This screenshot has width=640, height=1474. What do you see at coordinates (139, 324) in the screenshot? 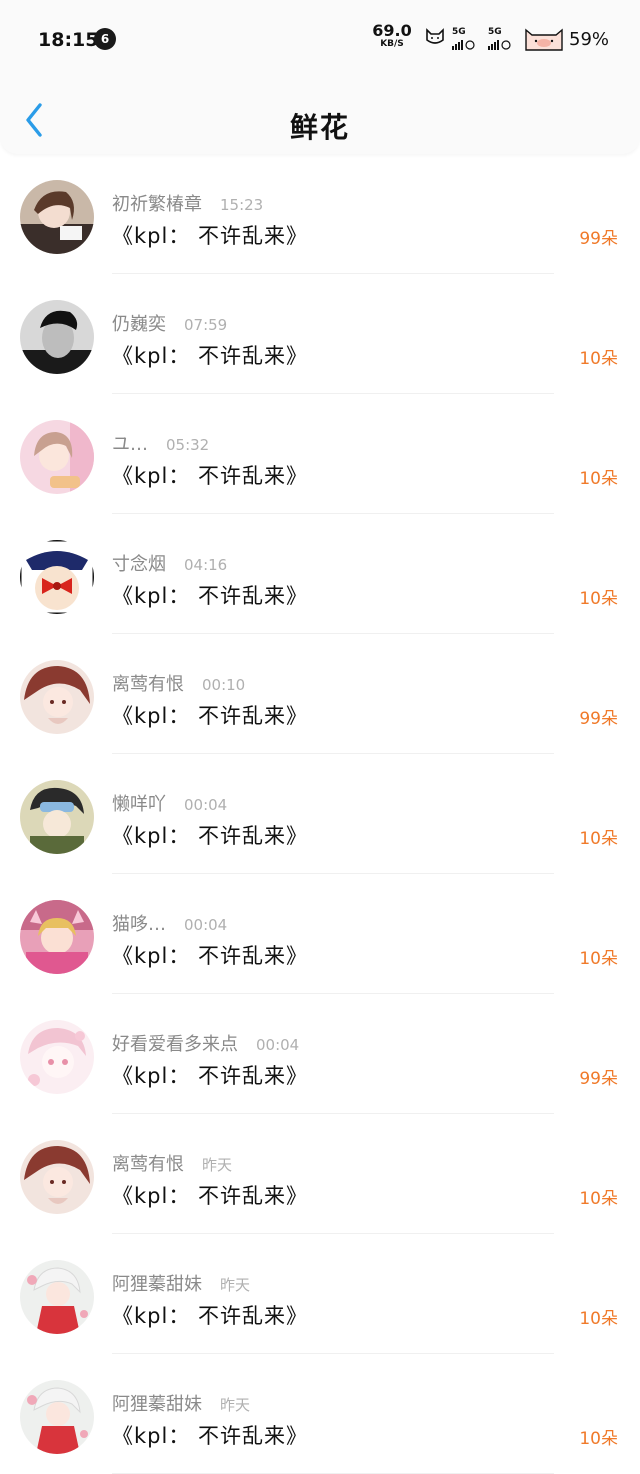
I see `sender-name-text: 仍巍奕` at bounding box center [139, 324].